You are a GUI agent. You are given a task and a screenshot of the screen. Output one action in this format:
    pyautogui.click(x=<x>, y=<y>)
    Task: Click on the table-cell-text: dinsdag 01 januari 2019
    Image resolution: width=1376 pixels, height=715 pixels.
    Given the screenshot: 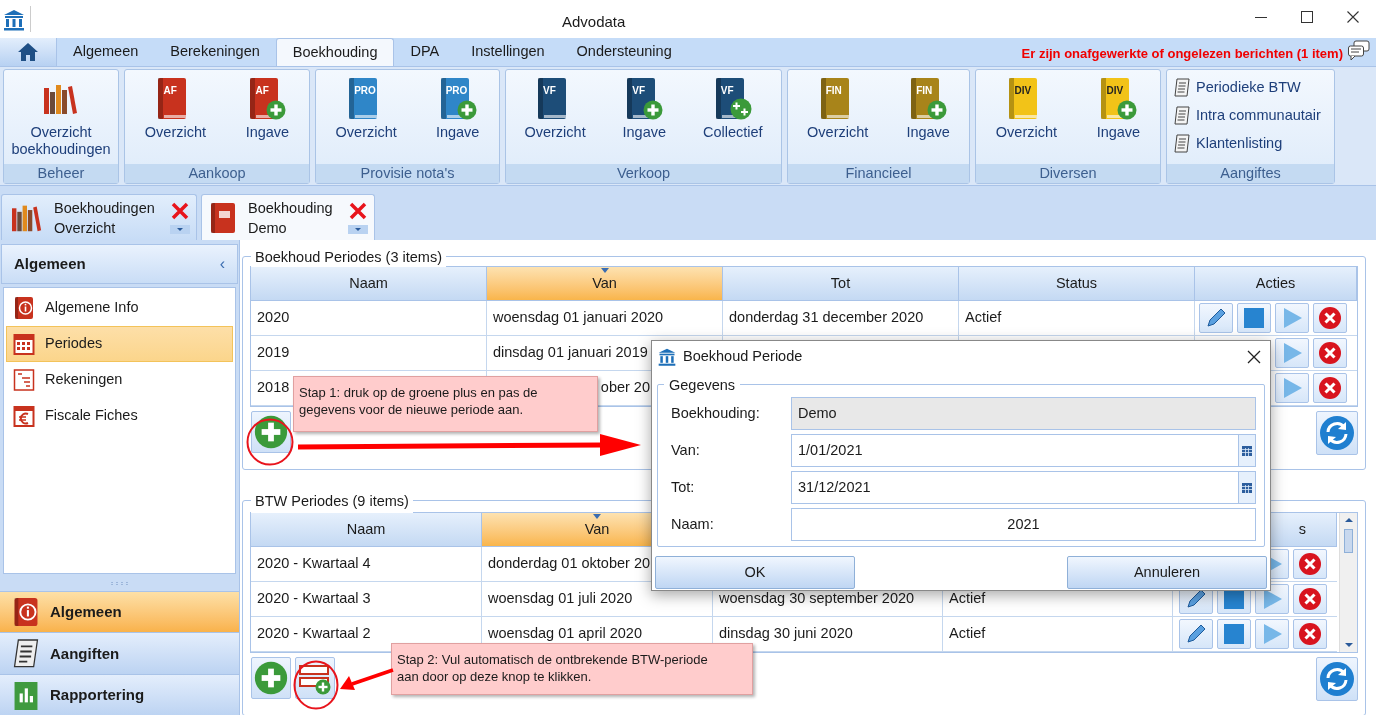 What is the action you would take?
    pyautogui.click(x=570, y=353)
    